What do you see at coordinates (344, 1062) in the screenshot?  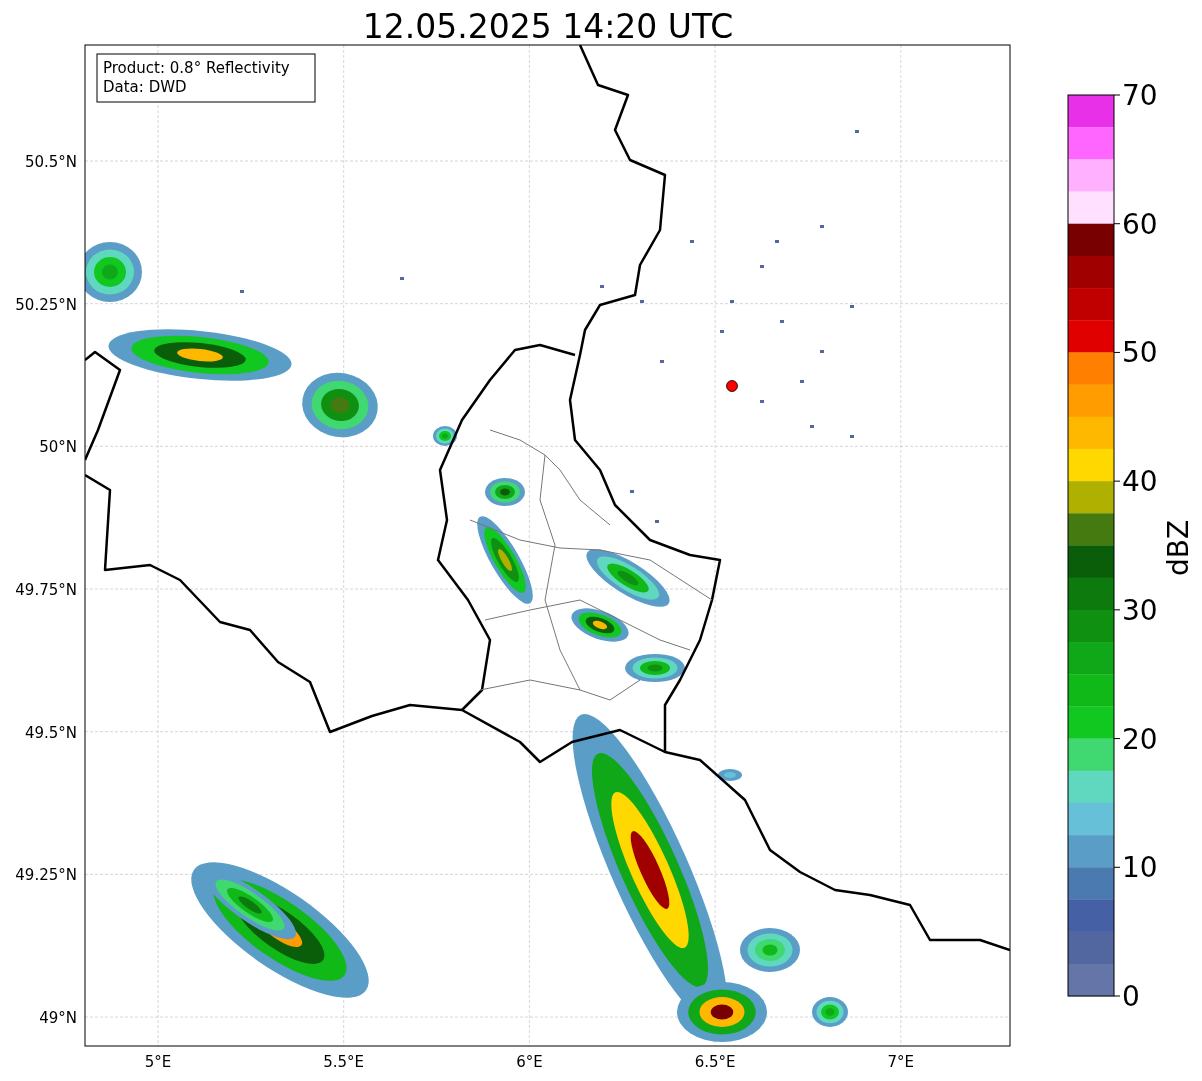 I see `longitude-label: 5.5°E` at bounding box center [344, 1062].